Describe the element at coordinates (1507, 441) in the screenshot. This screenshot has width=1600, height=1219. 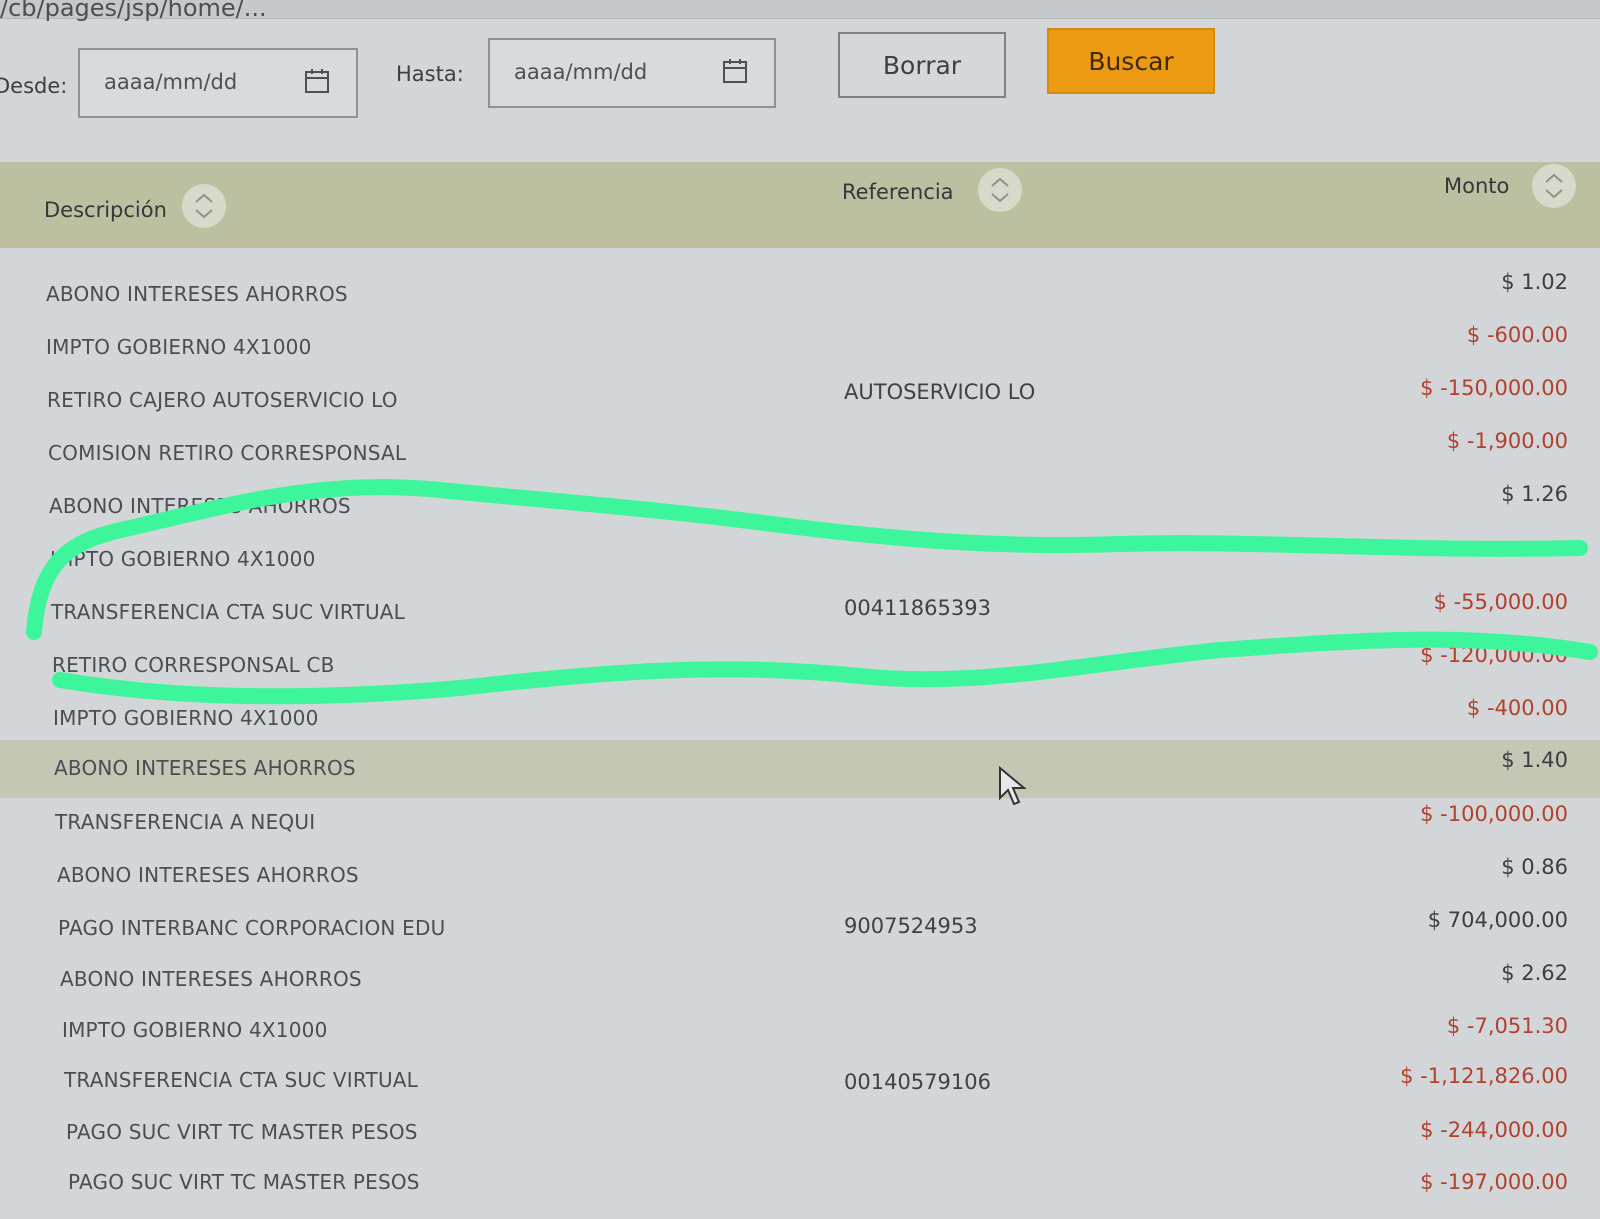
I see `row-monto: $ -1,900.00` at that location.